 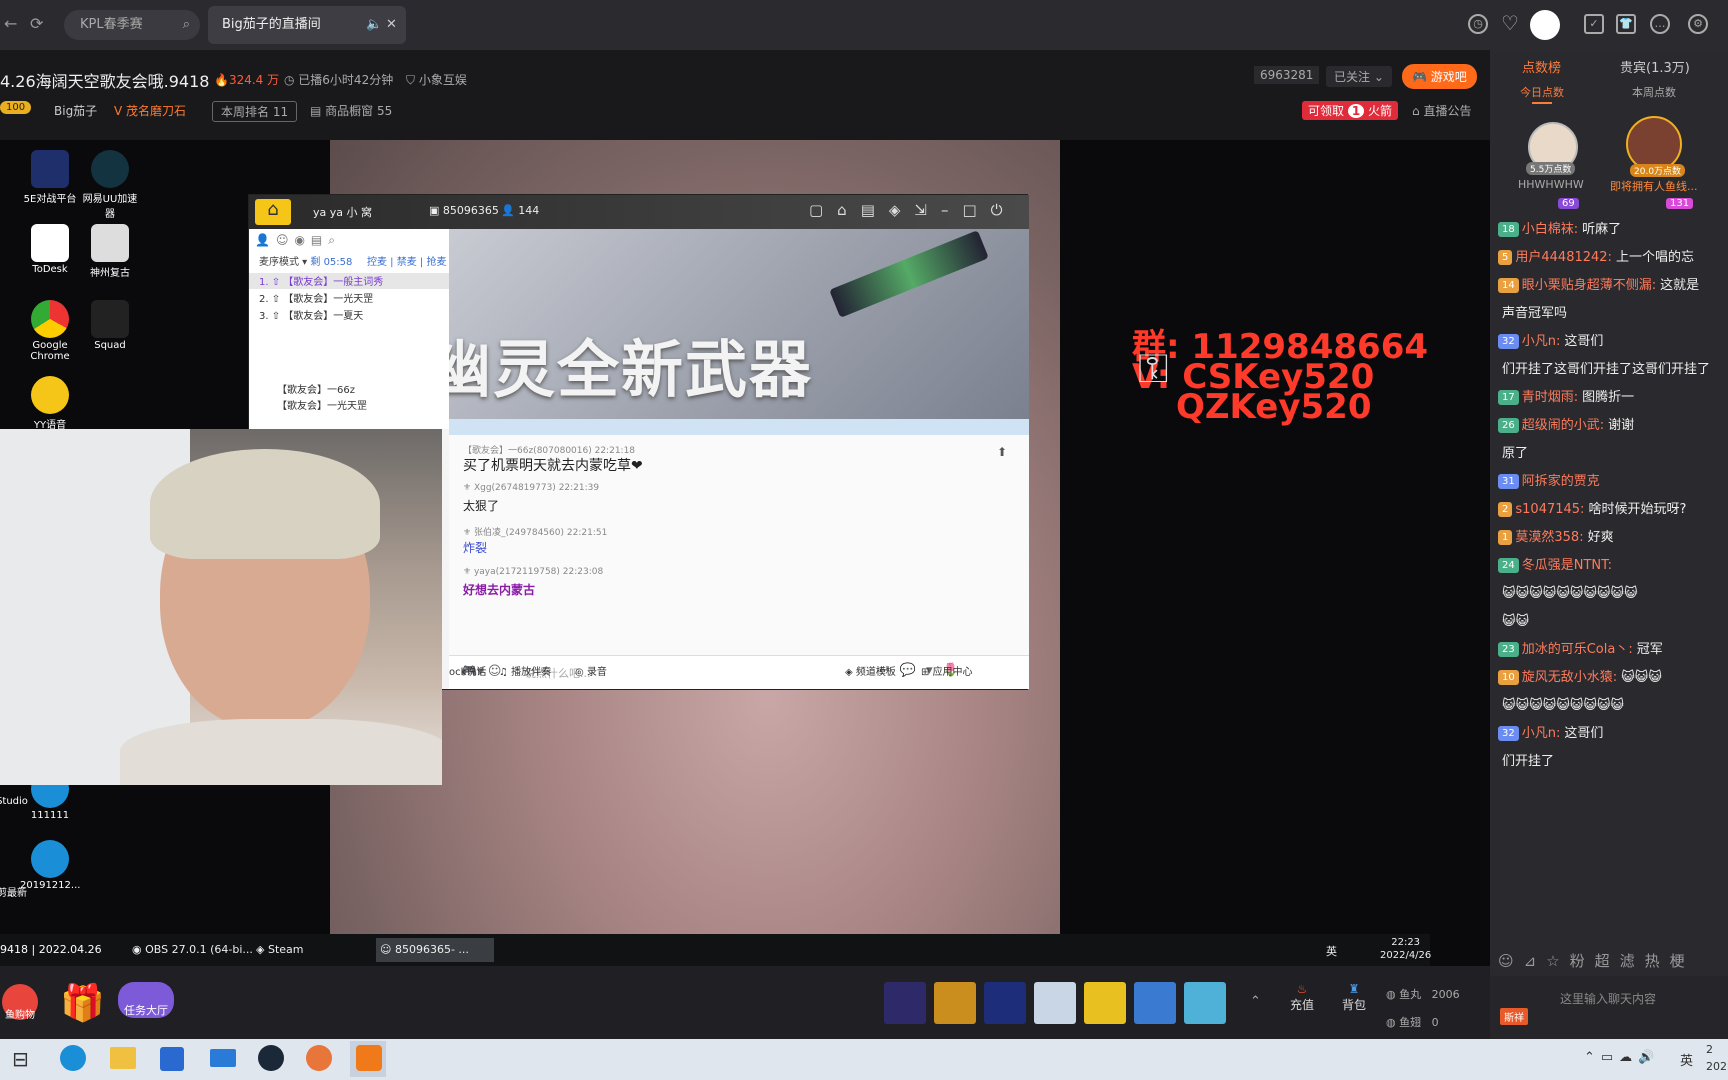 I want to click on task-view-icon: ⊟, so click(x=20, y=1059).